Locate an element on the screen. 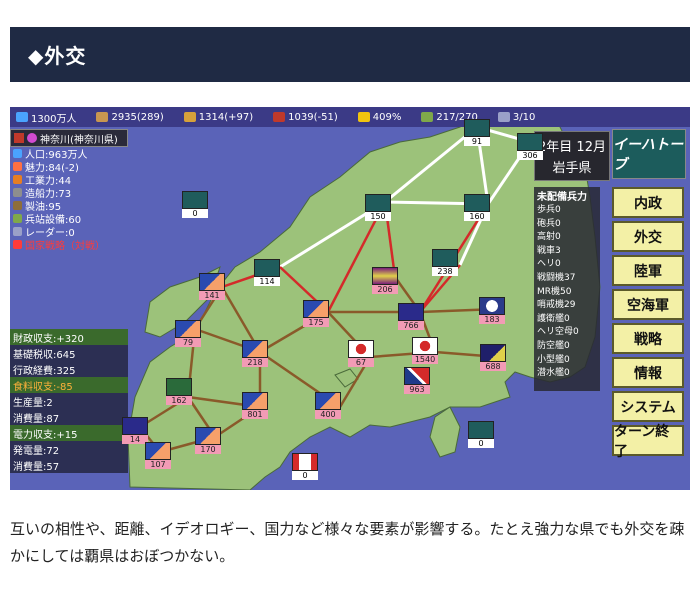  resource-value: 1314(+97) is located at coordinates (226, 117).